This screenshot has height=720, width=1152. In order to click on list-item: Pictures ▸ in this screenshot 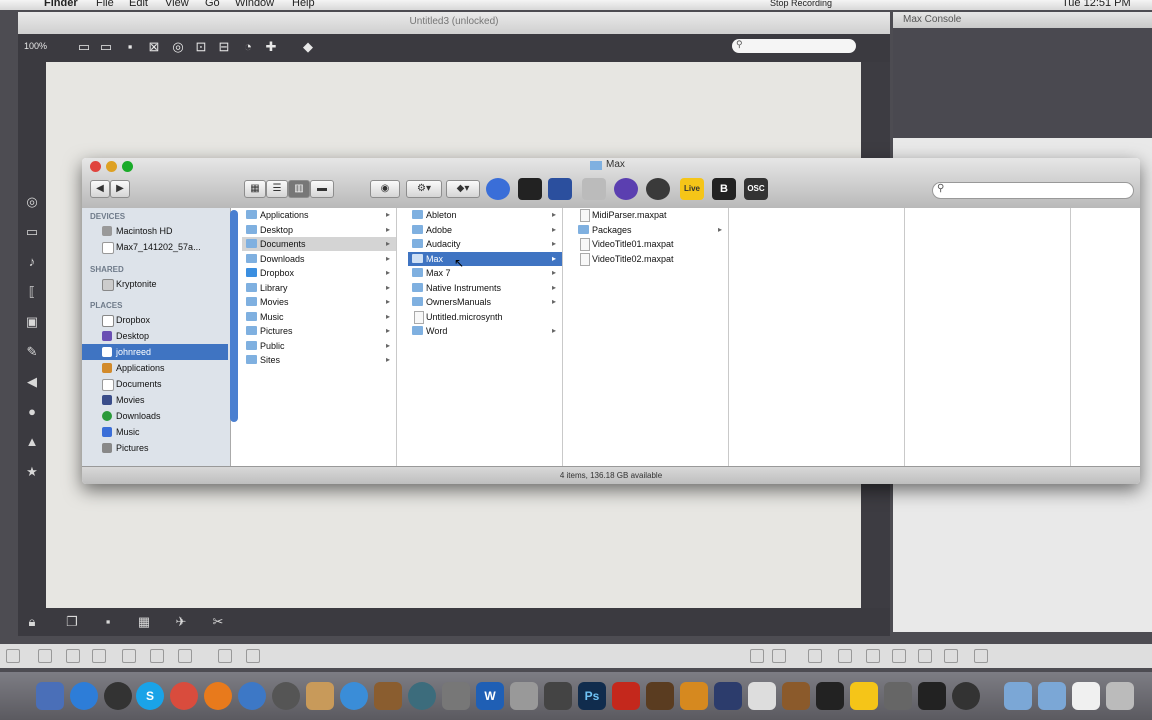, I will do `click(319, 331)`.